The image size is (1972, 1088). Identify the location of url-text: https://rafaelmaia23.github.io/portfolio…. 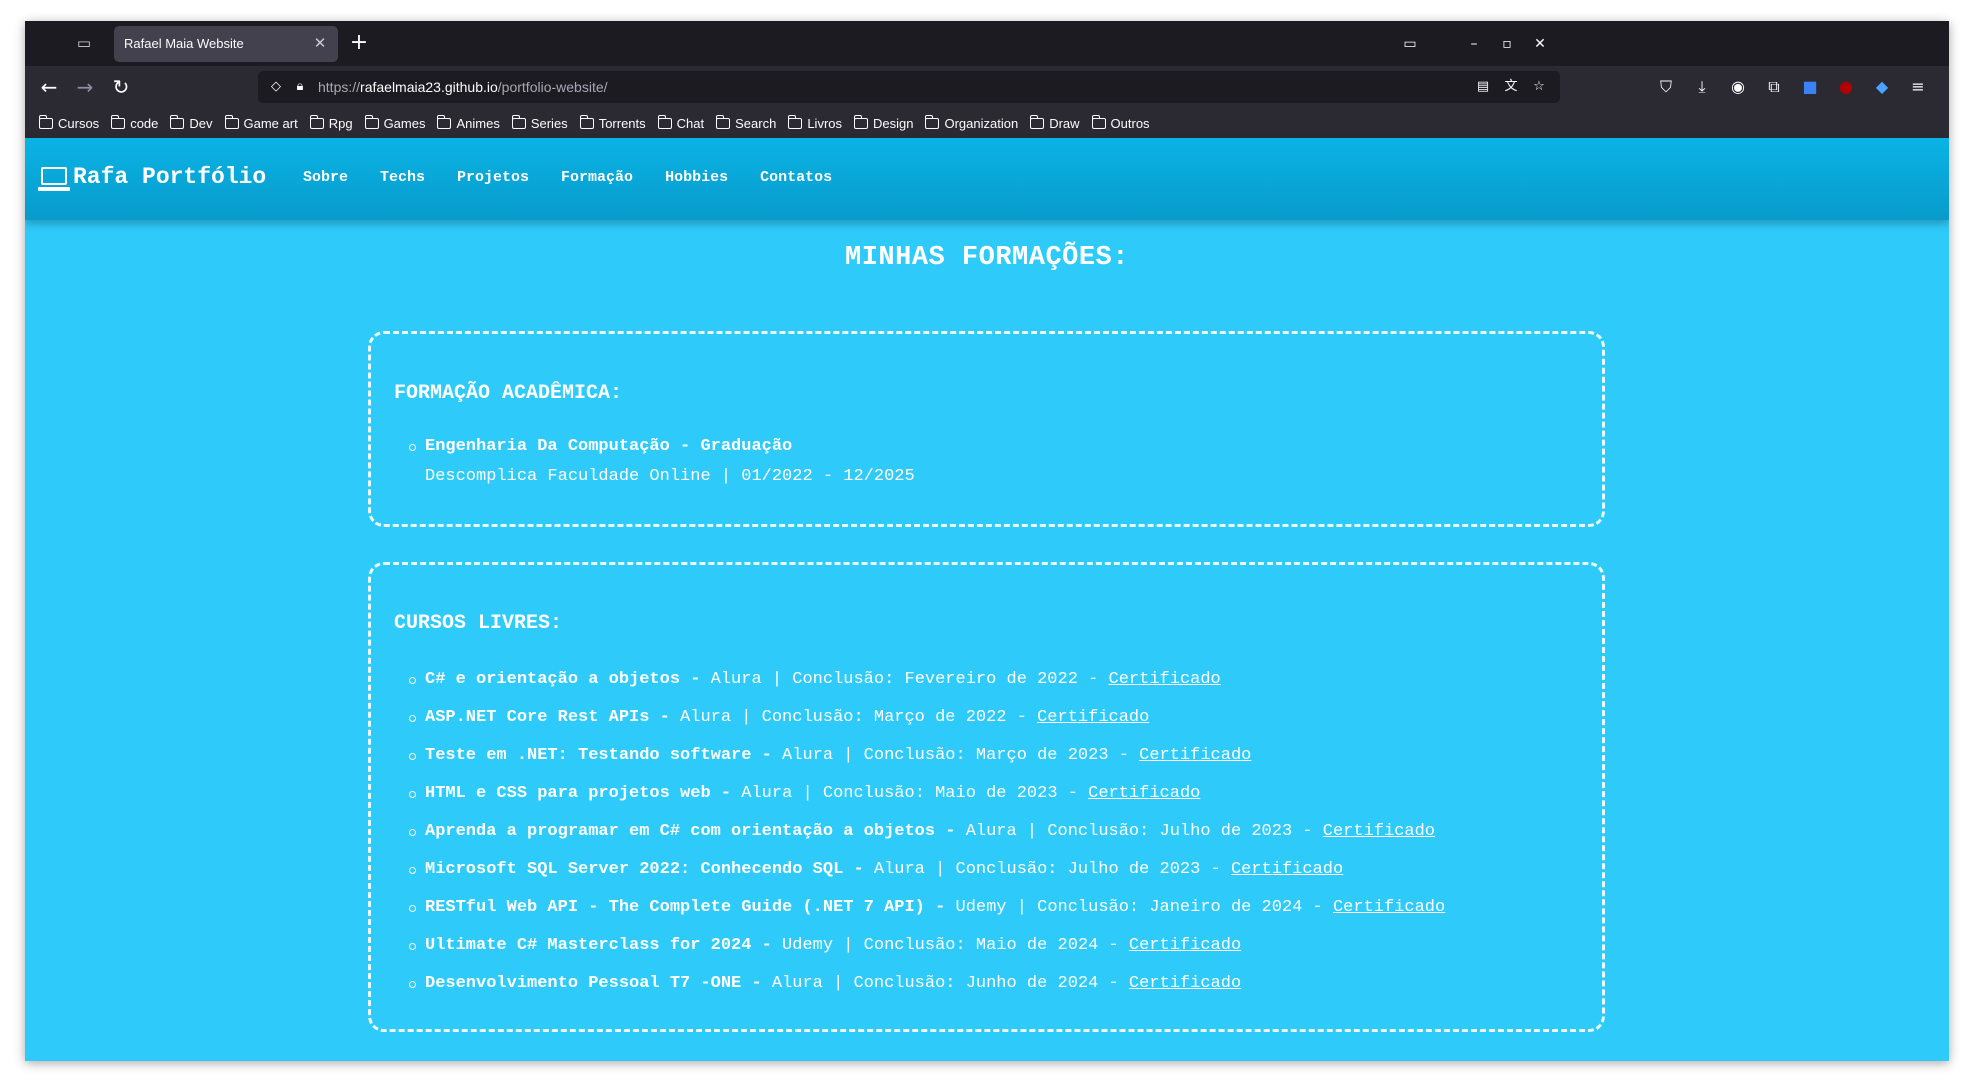
(463, 87).